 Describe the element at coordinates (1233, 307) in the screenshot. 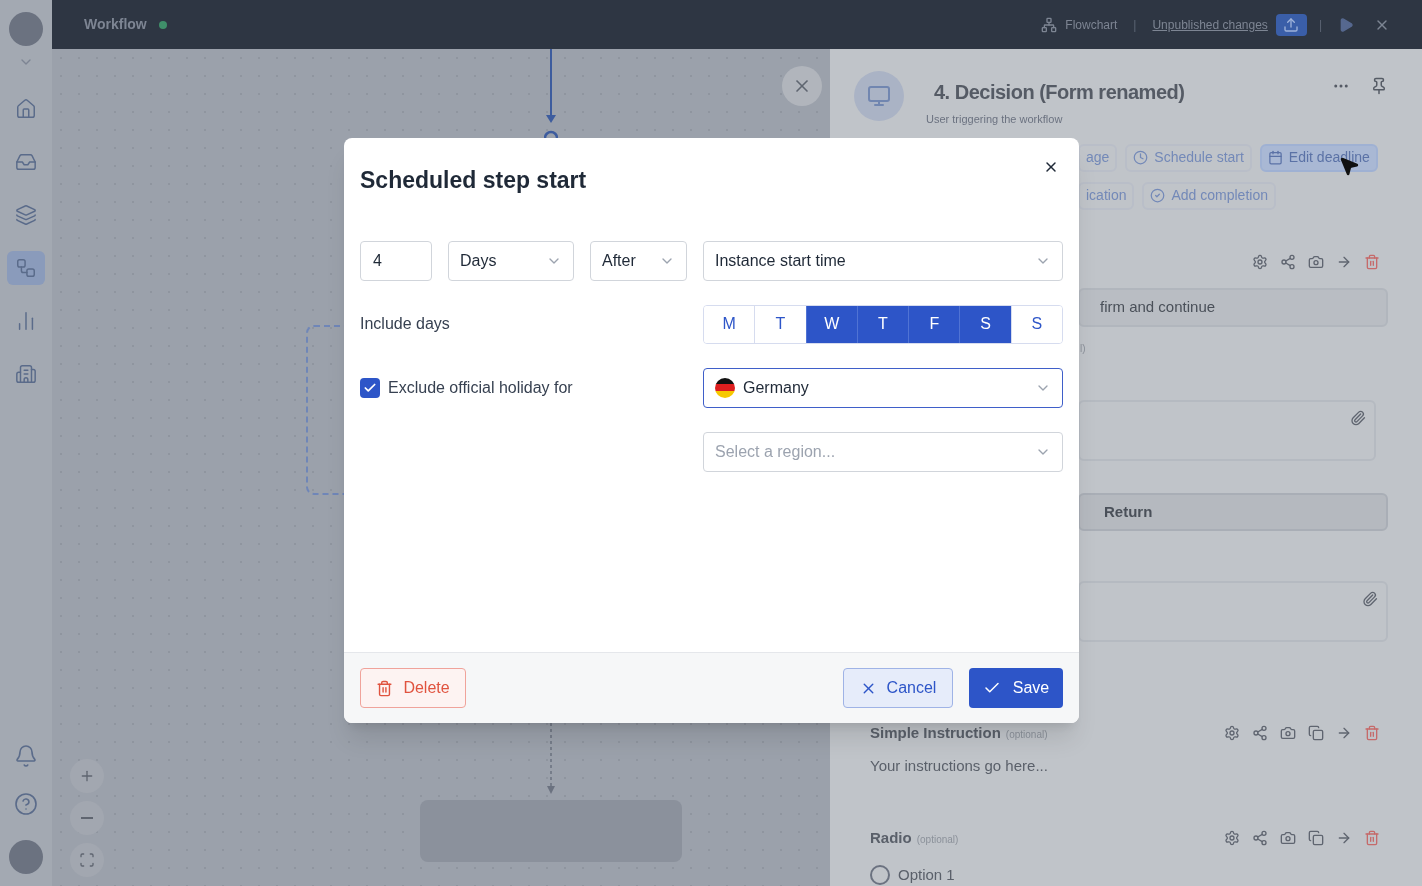

I see `text-field: firm and continue` at that location.